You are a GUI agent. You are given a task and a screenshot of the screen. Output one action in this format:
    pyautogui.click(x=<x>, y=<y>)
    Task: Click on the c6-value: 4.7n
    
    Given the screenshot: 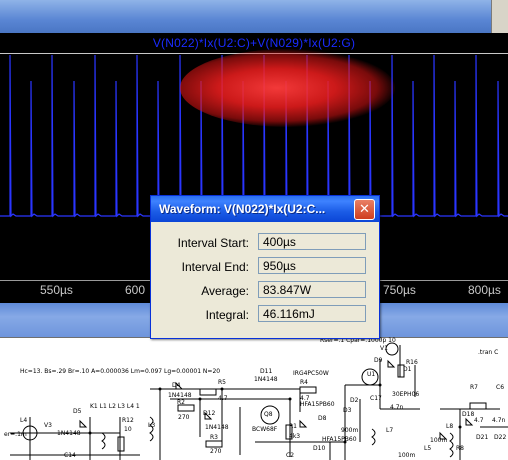 What is the action you would take?
    pyautogui.click(x=499, y=420)
    